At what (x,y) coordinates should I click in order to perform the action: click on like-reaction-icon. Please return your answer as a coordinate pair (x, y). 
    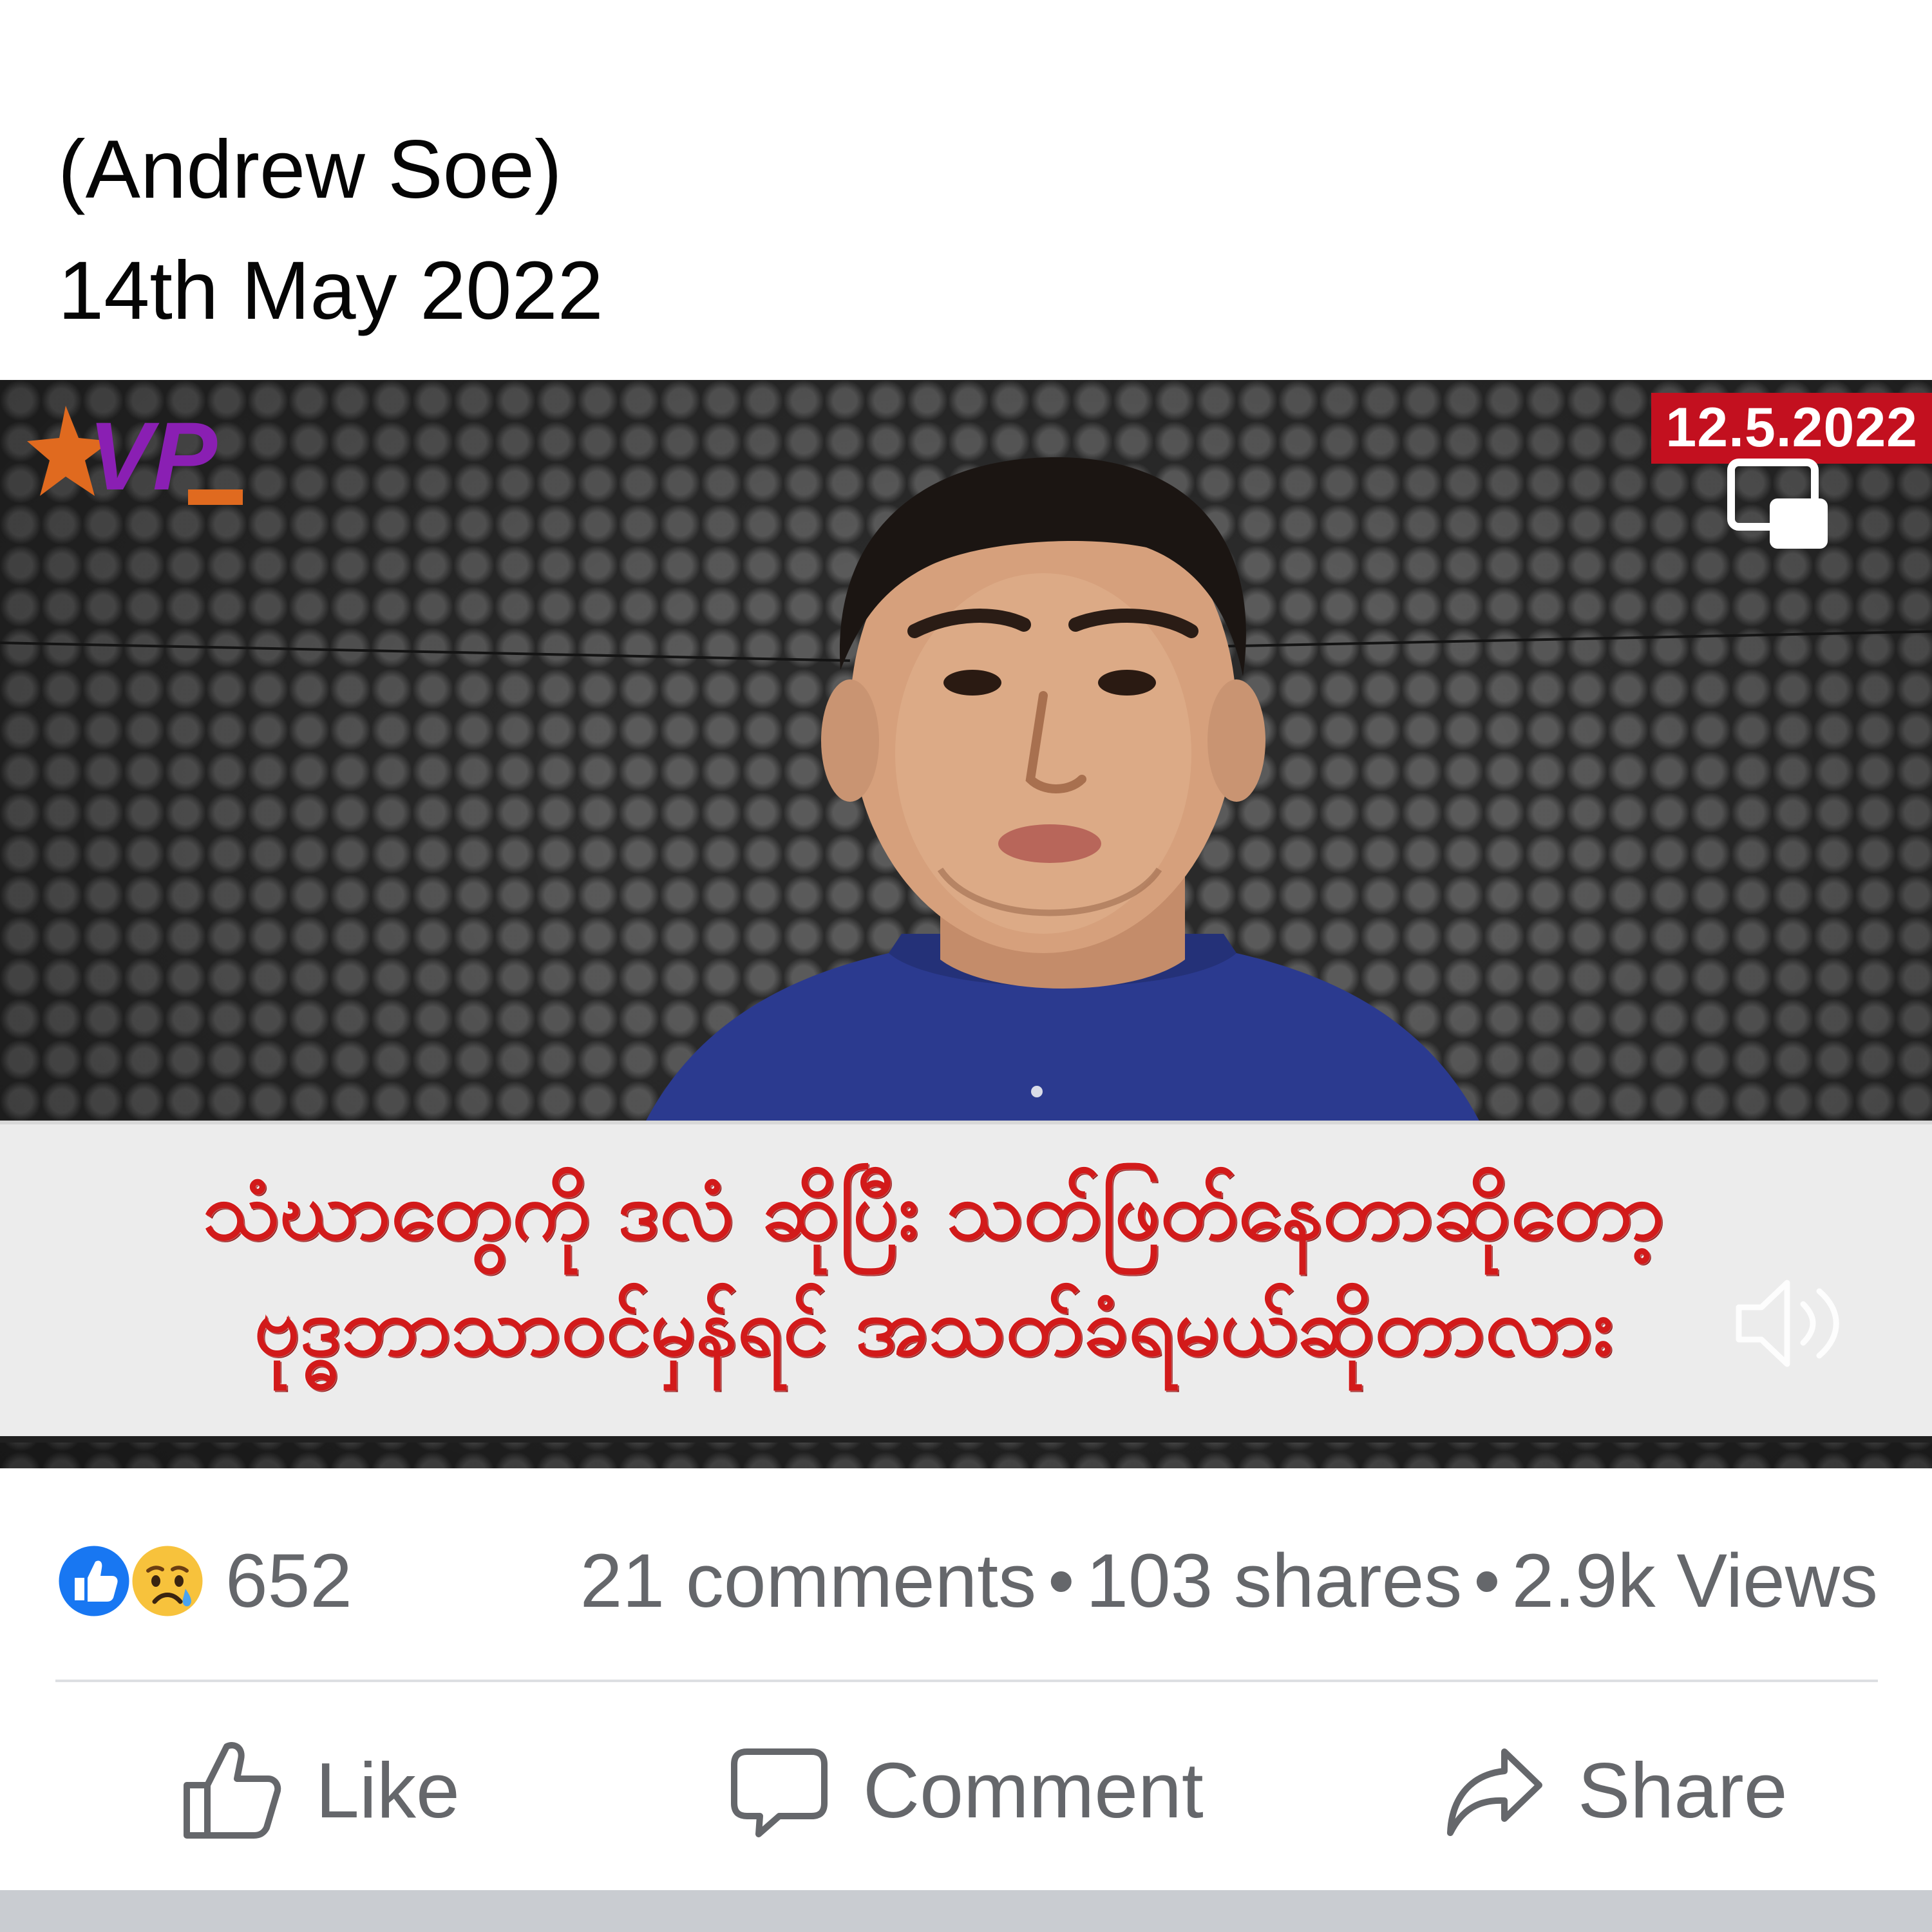
    Looking at the image, I should click on (94, 1581).